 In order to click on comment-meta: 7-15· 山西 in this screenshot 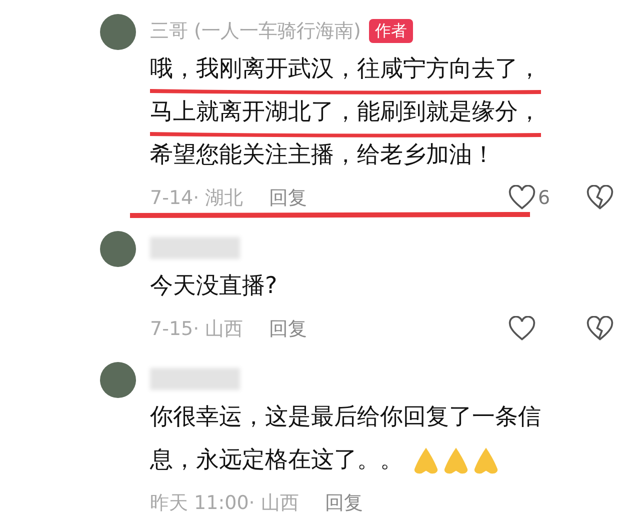, I will do `click(197, 329)`.